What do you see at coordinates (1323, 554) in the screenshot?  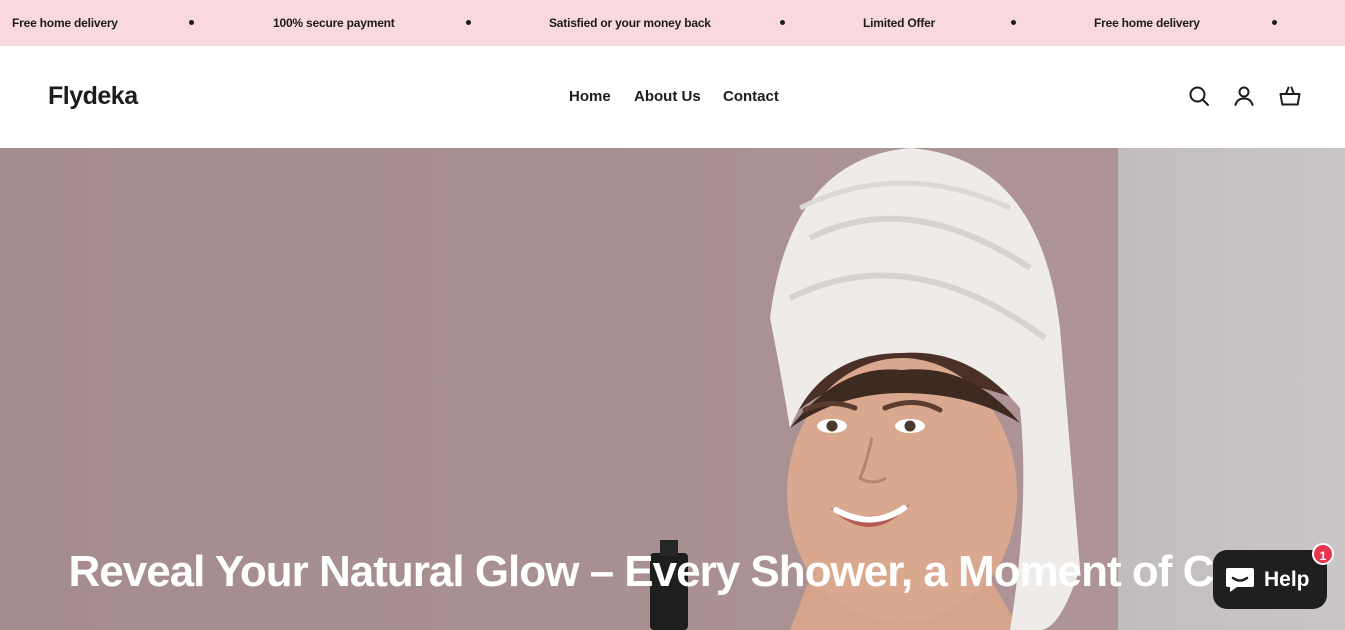 I see `notification-badge: 1` at bounding box center [1323, 554].